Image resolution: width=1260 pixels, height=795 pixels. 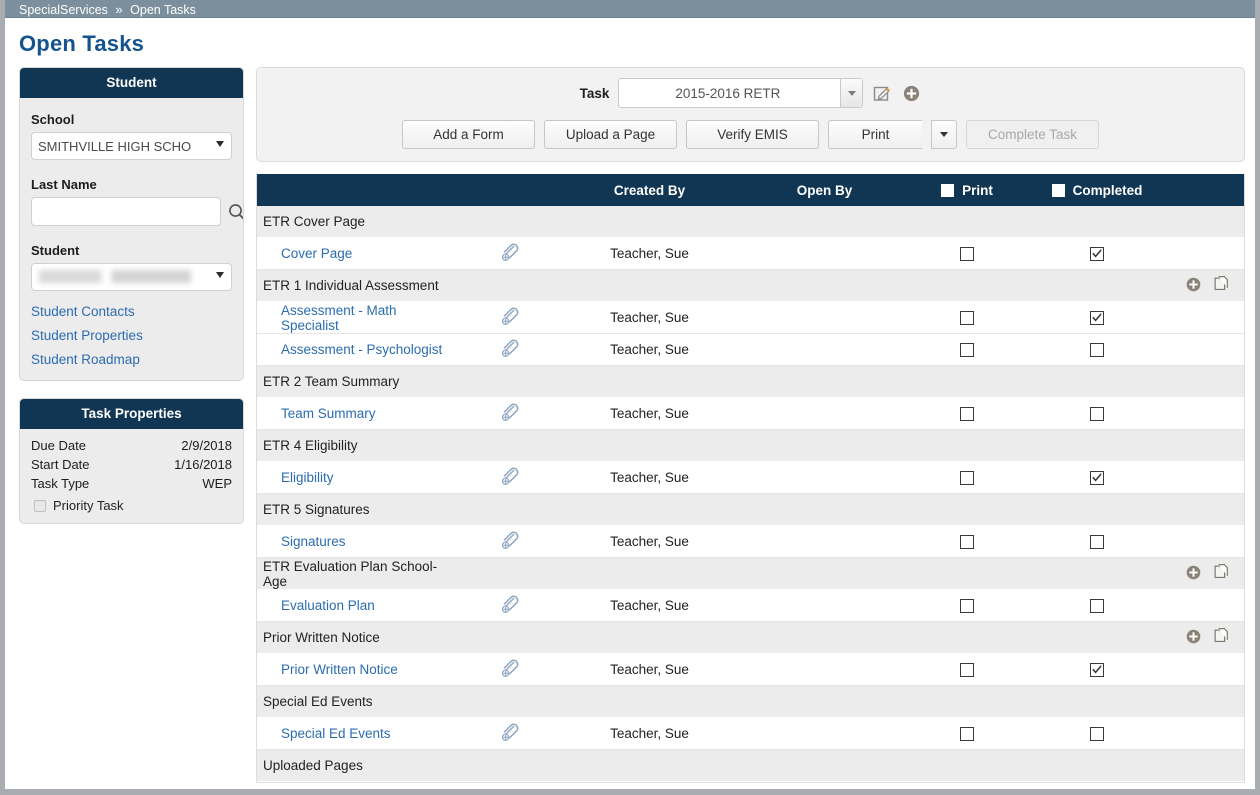 What do you see at coordinates (316, 253) in the screenshot?
I see `form-link: Cover Page` at bounding box center [316, 253].